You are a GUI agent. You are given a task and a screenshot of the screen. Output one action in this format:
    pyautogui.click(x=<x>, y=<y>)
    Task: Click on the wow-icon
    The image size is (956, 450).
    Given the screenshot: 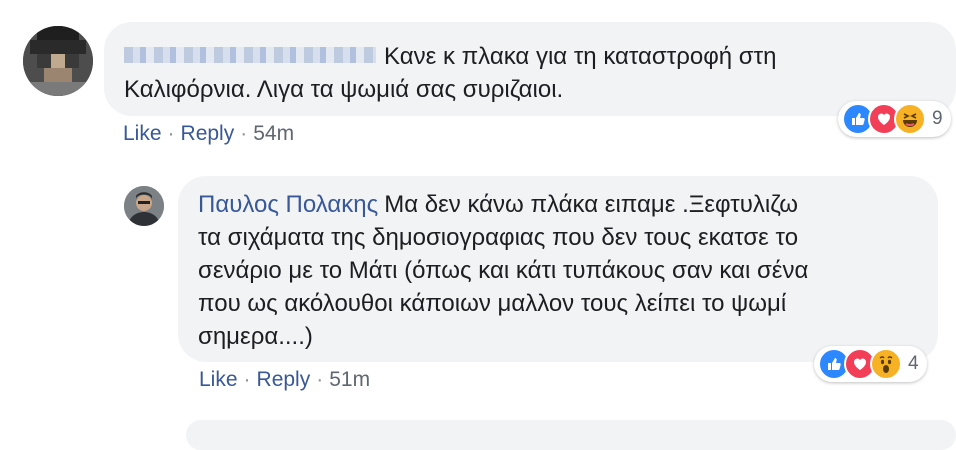 What is the action you would take?
    pyautogui.click(x=886, y=364)
    